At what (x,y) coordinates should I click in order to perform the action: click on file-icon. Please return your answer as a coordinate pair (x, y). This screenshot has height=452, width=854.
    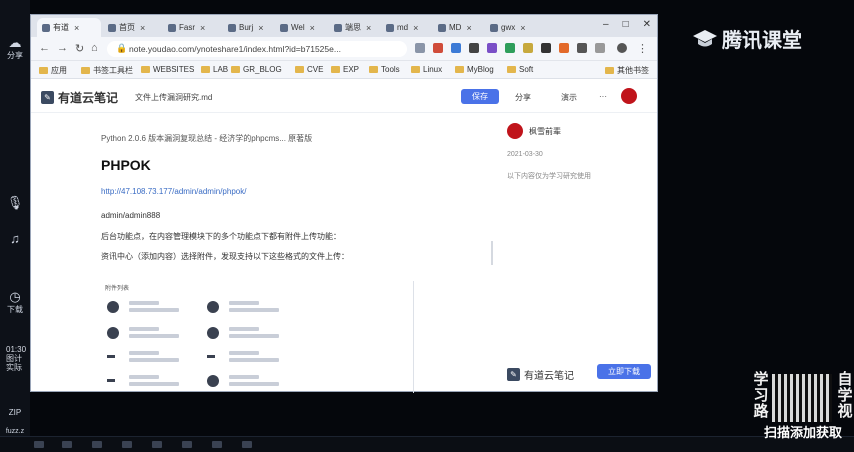
    Looking at the image, I should click on (213, 381).